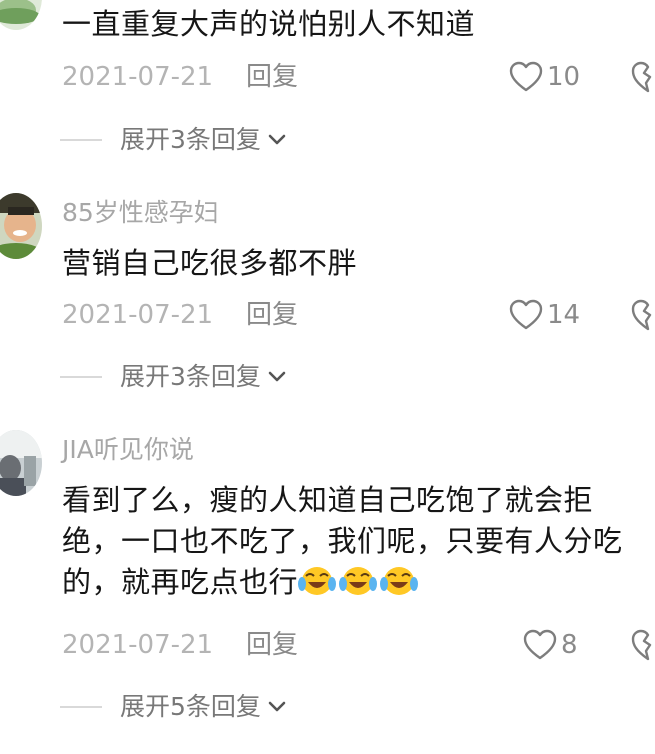 The width and height of the screenshot is (655, 754). Describe the element at coordinates (269, 24) in the screenshot. I see `comment-text: 一直重复大声的说怕别人不知道` at that location.